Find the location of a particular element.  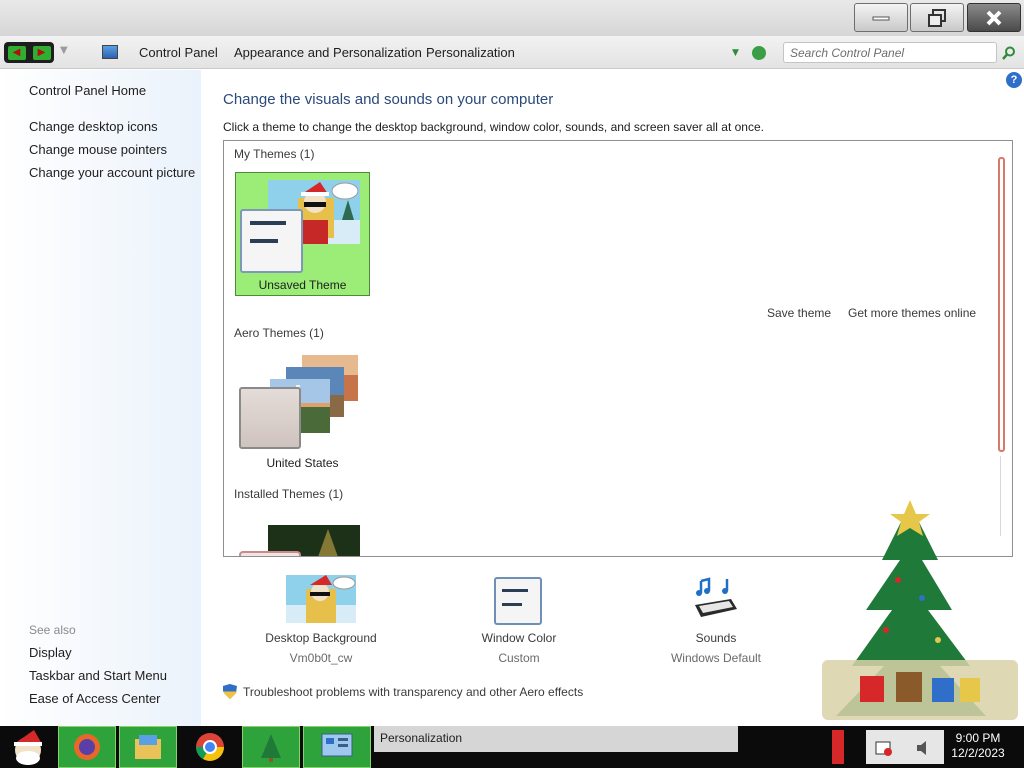

clock-time: 9:00 PM is located at coordinates (978, 738).